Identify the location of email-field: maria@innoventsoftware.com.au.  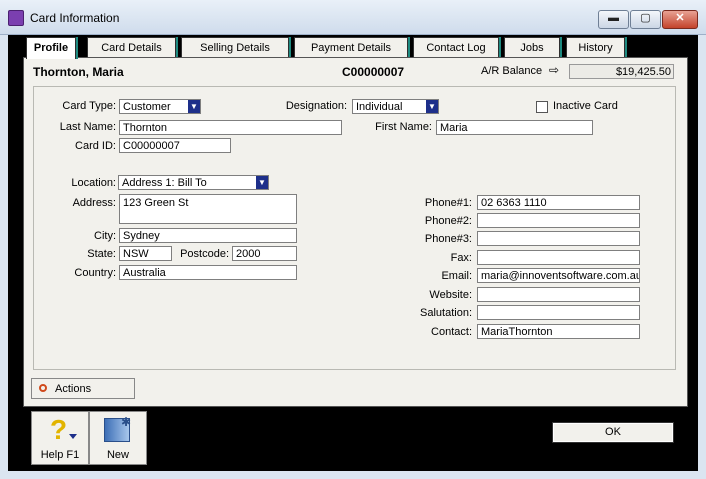
(558, 275).